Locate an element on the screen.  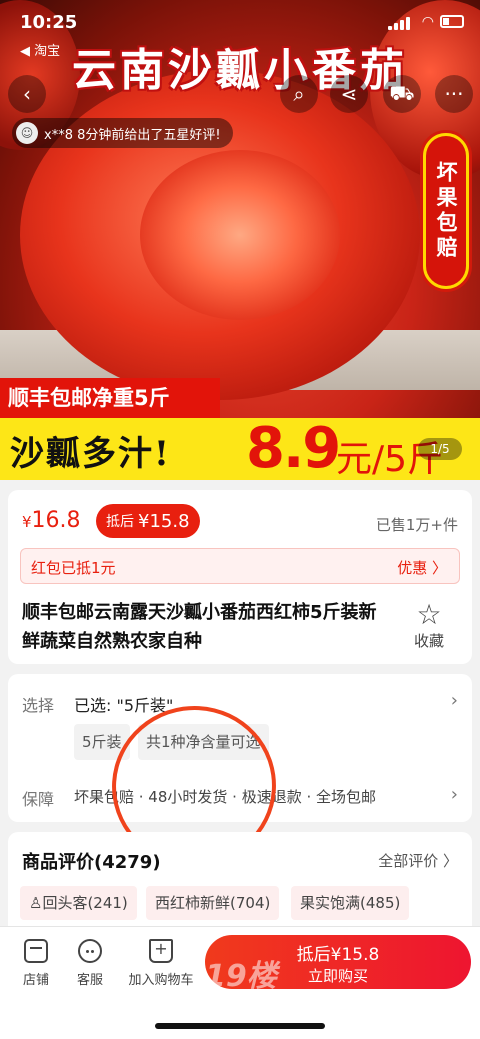
review-ticker: ☺ x**8 8分钟前给出了五星好评! is located at coordinates (122, 133).